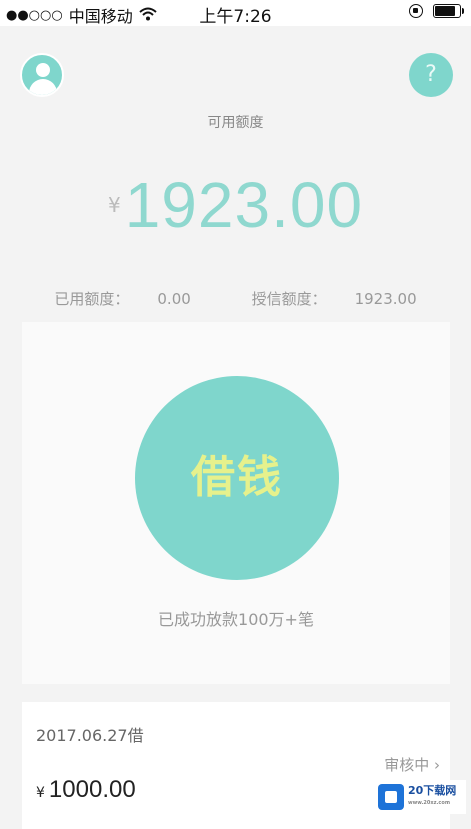  I want to click on status-bar: ●●○○○ 中国移动 上午7:26, so click(235, 13).